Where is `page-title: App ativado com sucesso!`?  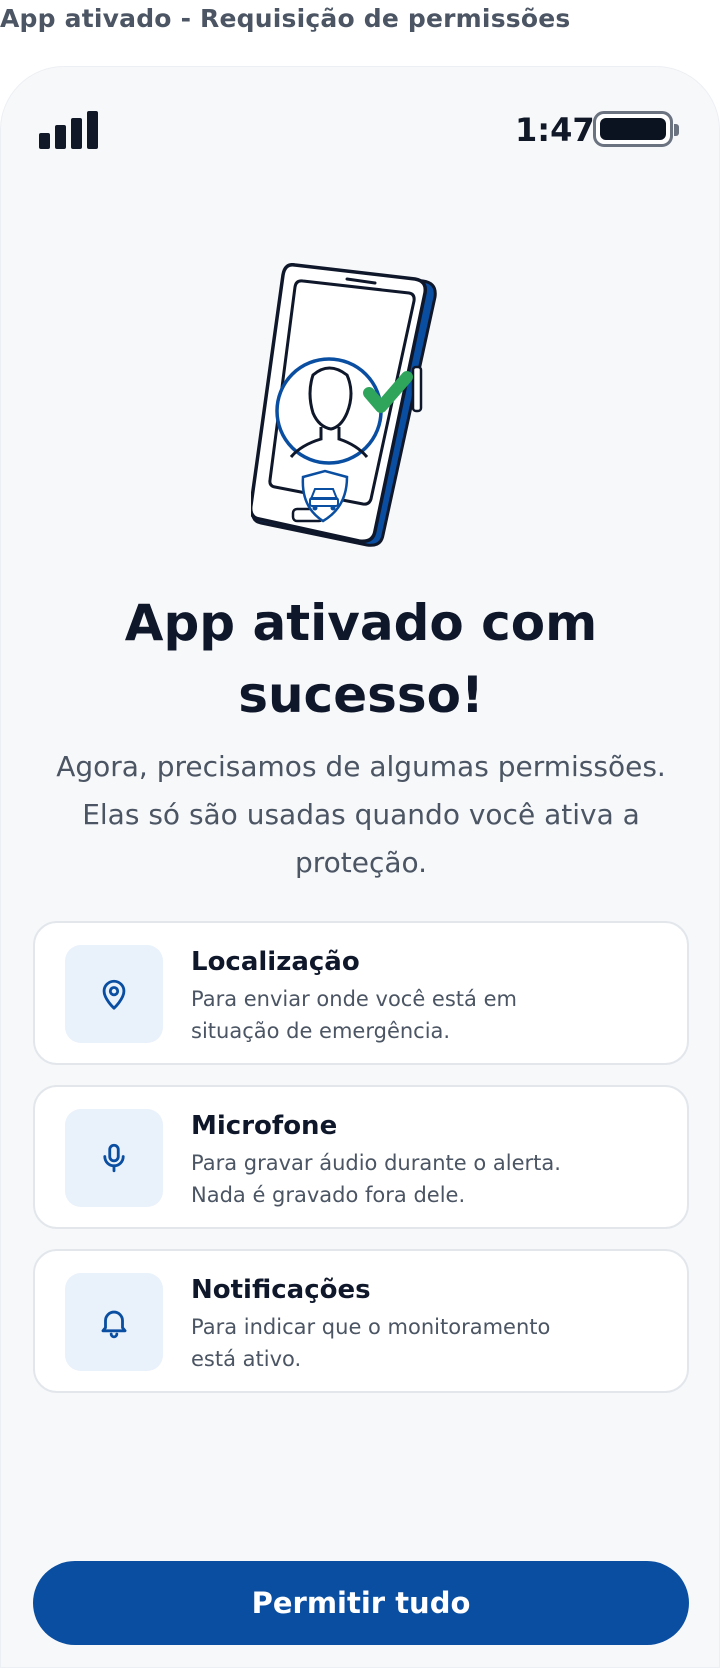 page-title: App ativado com sucesso! is located at coordinates (361, 659).